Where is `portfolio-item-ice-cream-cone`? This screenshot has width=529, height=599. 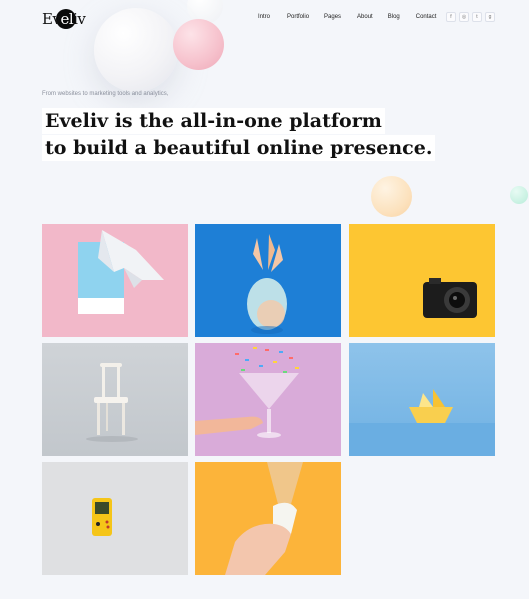 portfolio-item-ice-cream-cone is located at coordinates (268, 518).